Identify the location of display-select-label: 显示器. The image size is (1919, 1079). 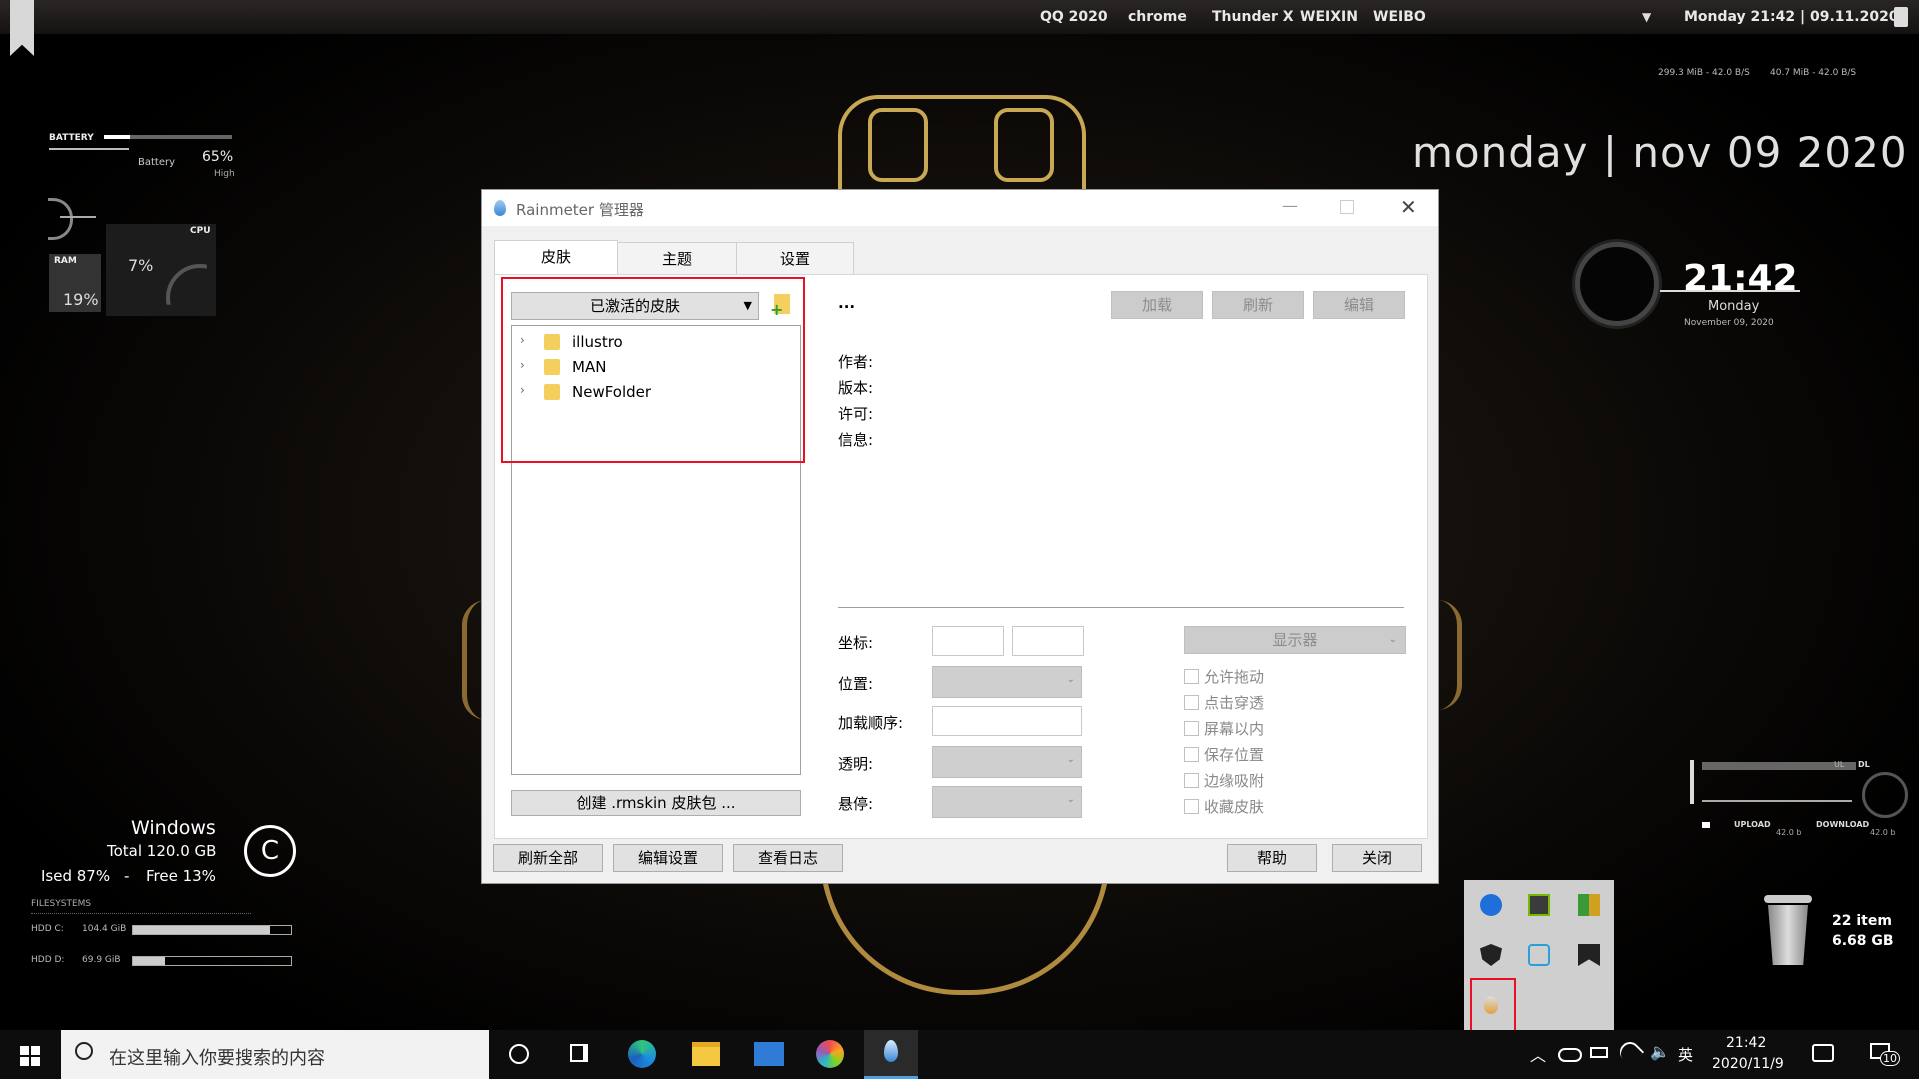
(1295, 640).